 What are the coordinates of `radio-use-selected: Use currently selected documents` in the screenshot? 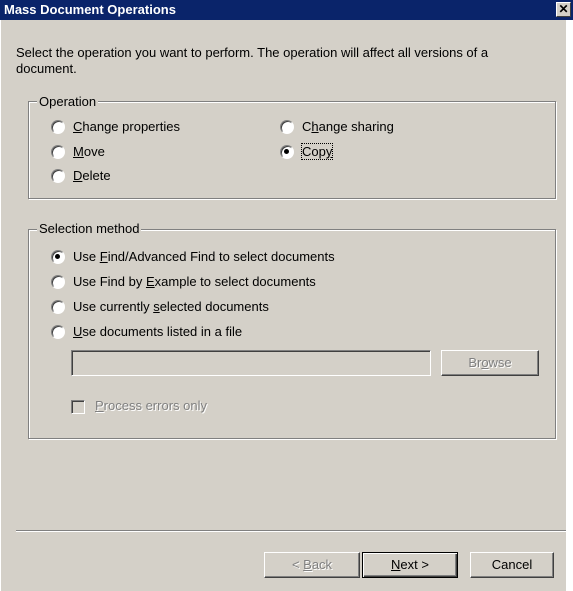 It's located at (160, 306).